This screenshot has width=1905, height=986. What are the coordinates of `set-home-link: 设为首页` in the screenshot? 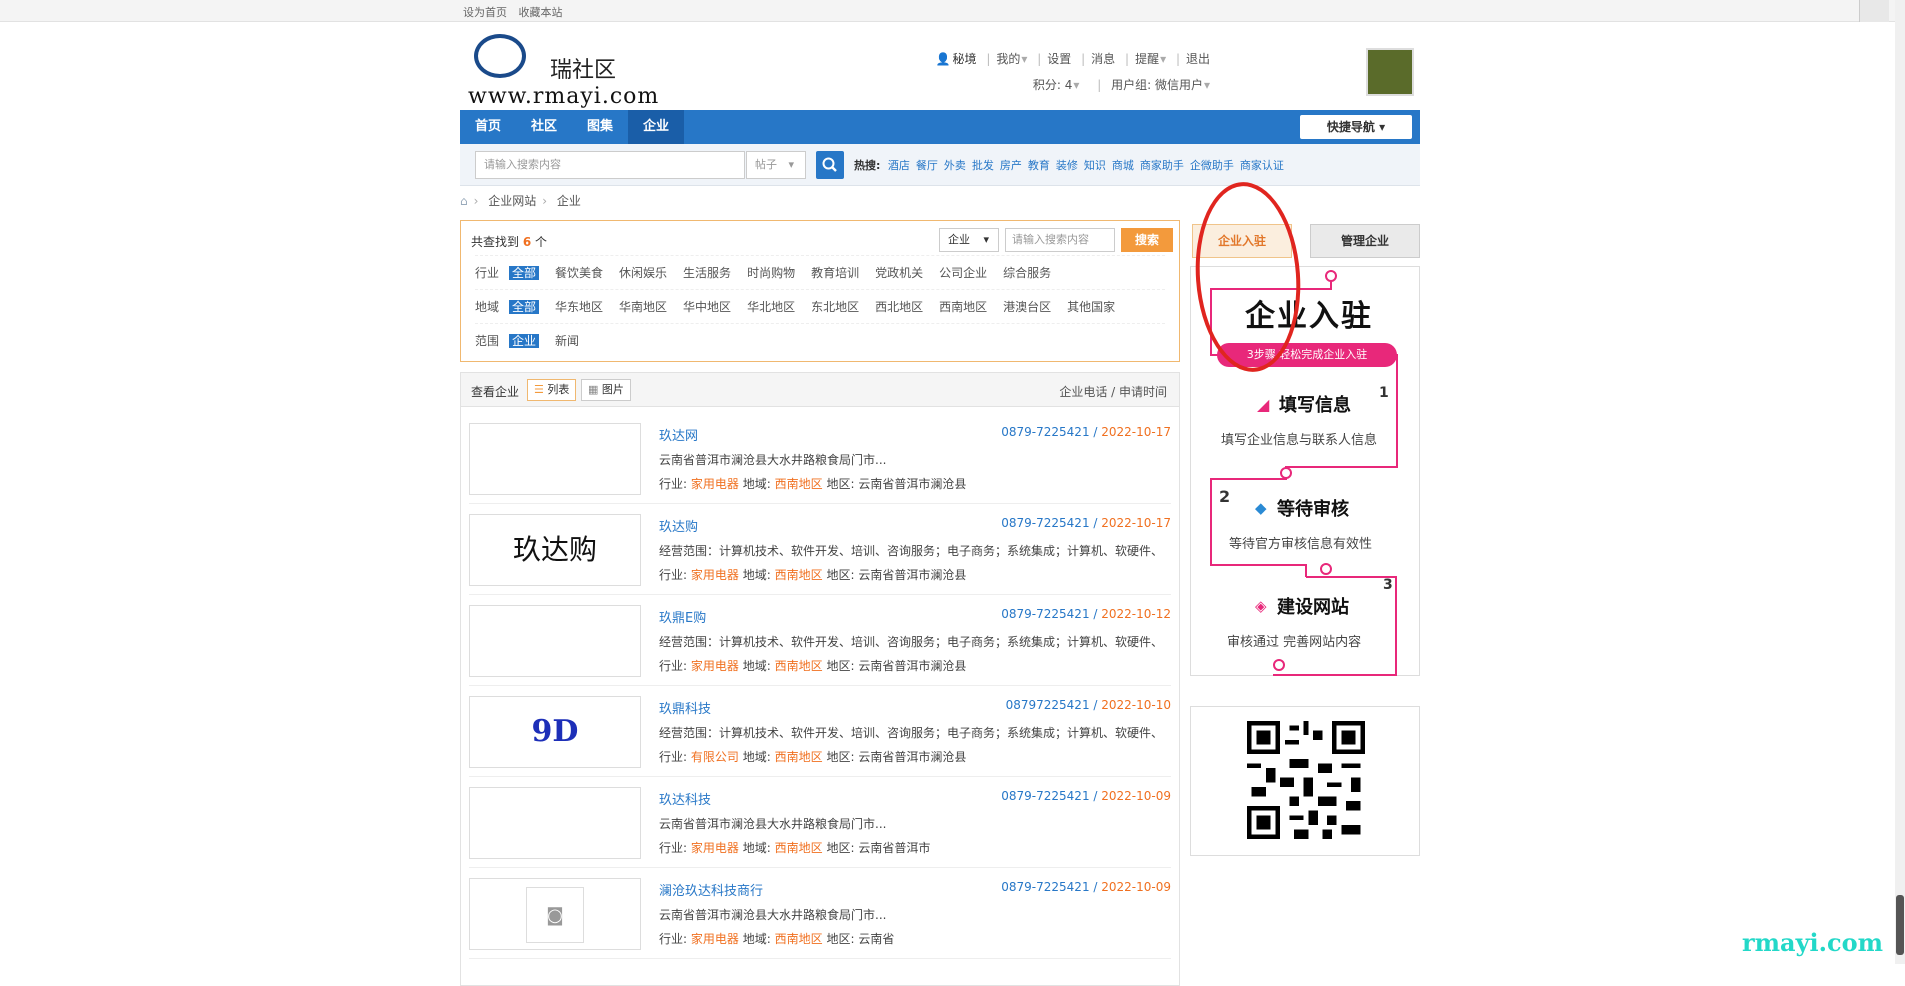 It's located at (485, 12).